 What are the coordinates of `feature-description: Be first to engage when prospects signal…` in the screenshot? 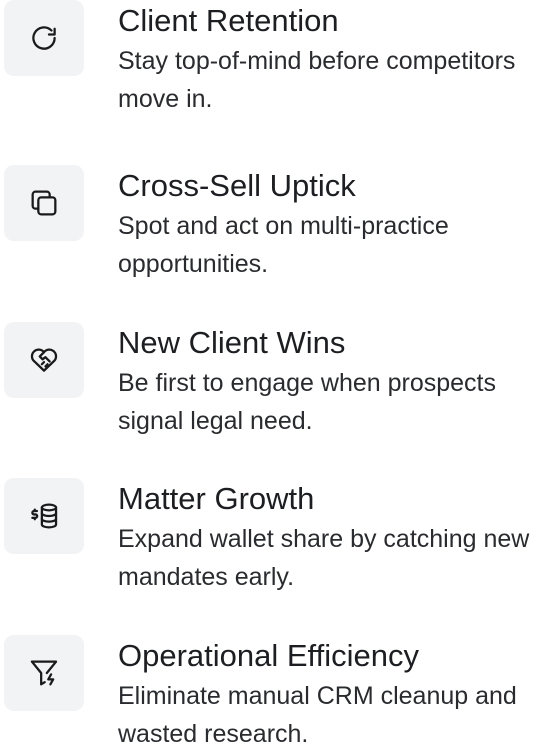 It's located at (307, 402).